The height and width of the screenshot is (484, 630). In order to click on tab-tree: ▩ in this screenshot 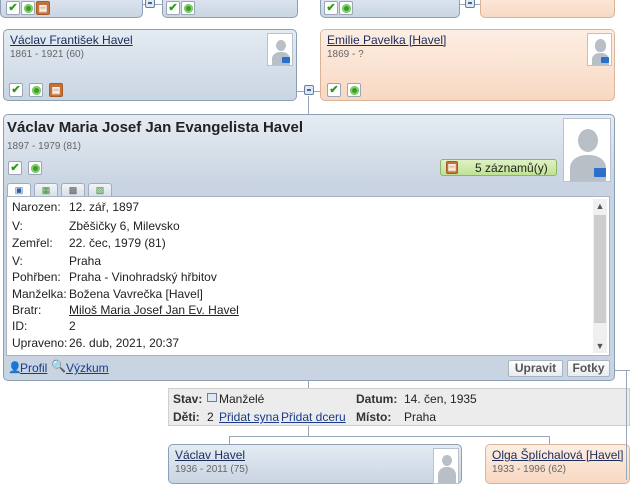, I will do `click(73, 189)`.